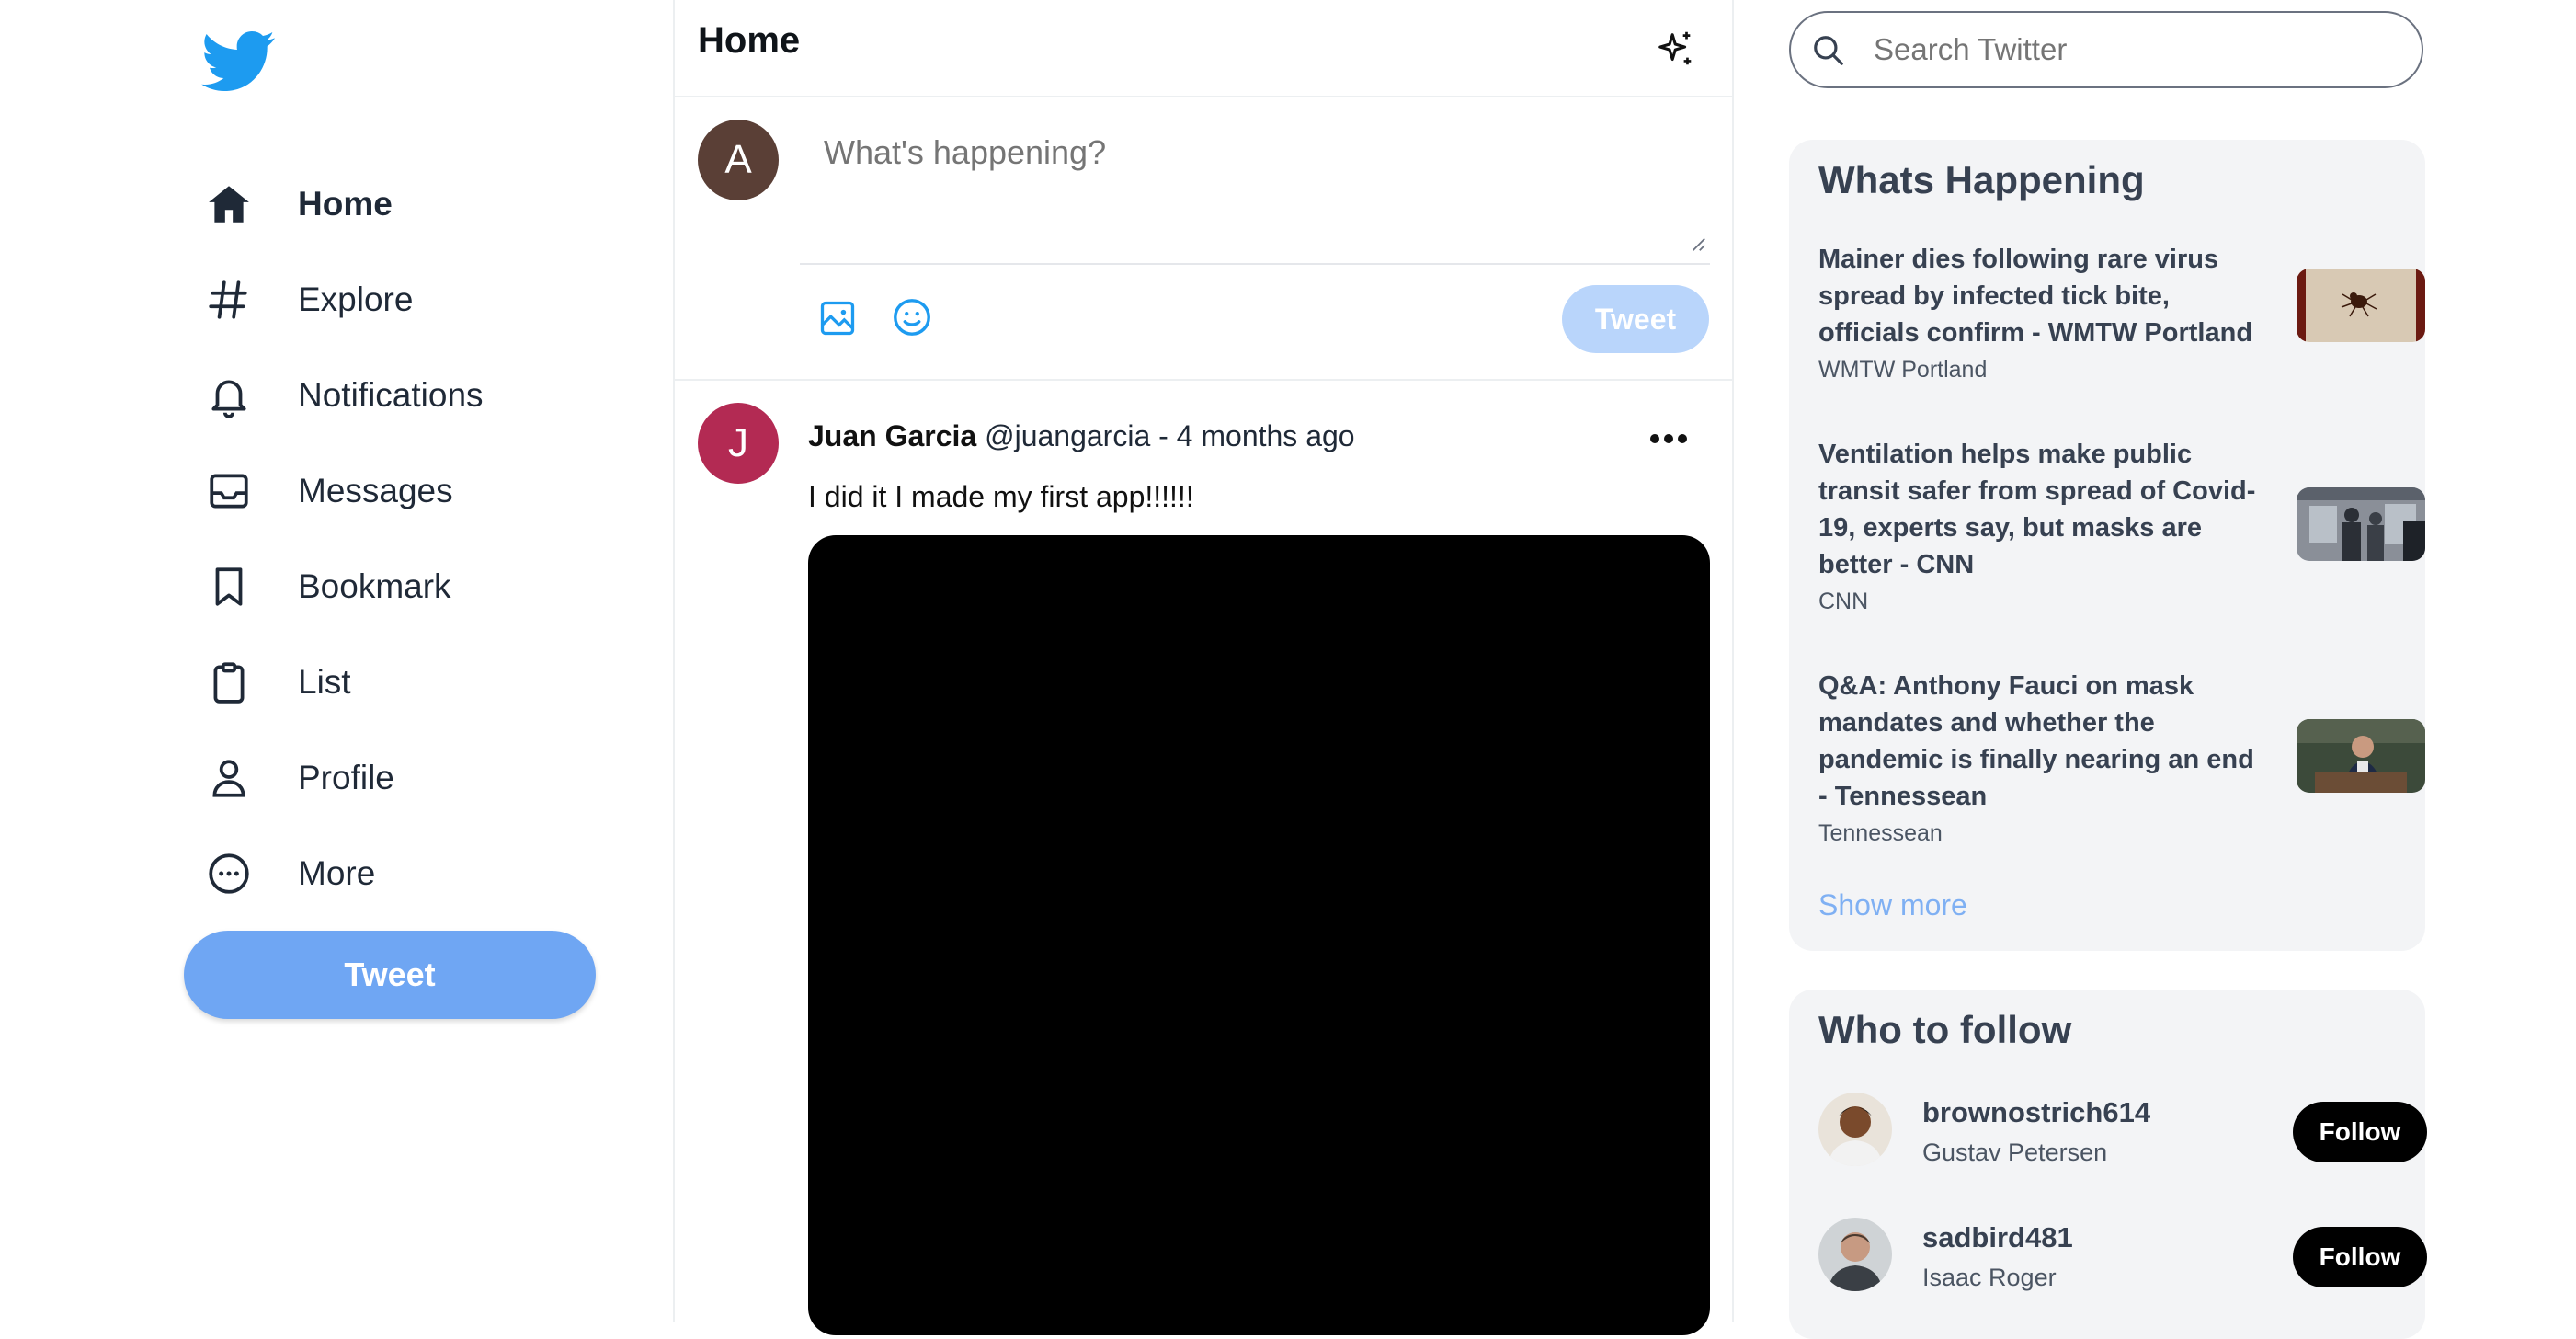 The width and height of the screenshot is (2576, 1339). I want to click on more-horizontal-icon, so click(1668, 437).